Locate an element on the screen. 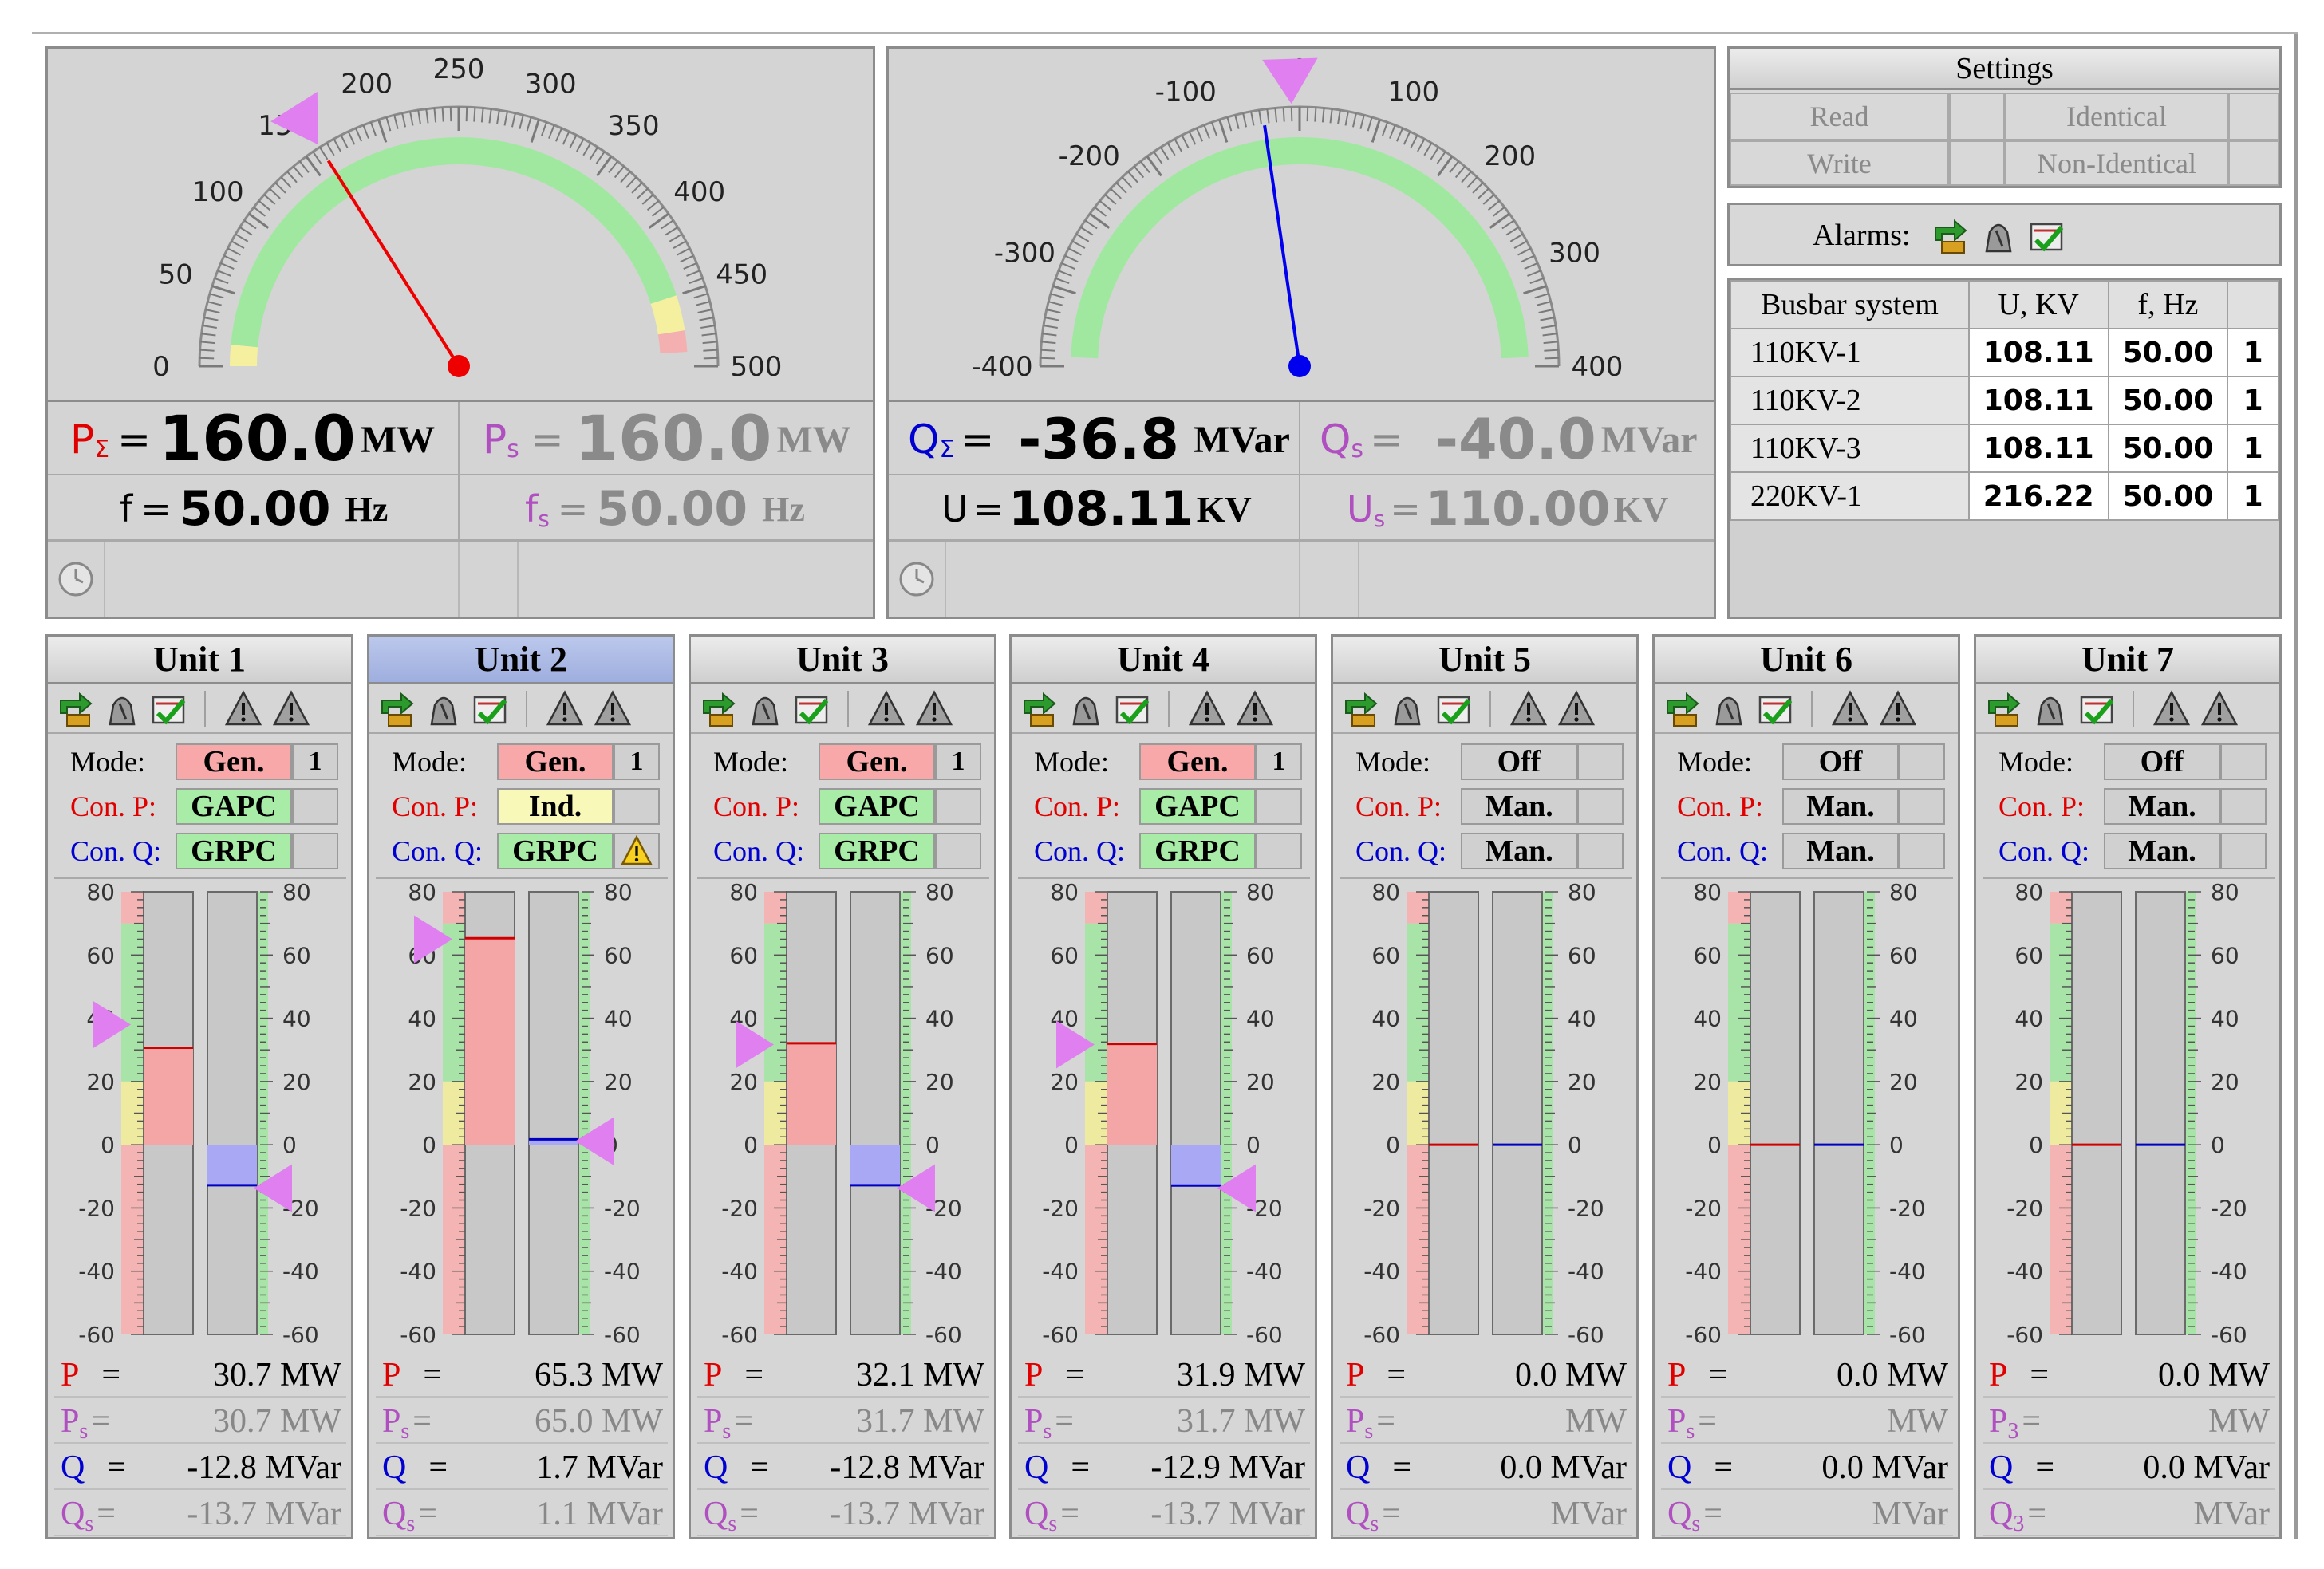 Image resolution: width=2324 pixels, height=1569 pixels. header-frequency: f, Hz is located at coordinates (2168, 304).